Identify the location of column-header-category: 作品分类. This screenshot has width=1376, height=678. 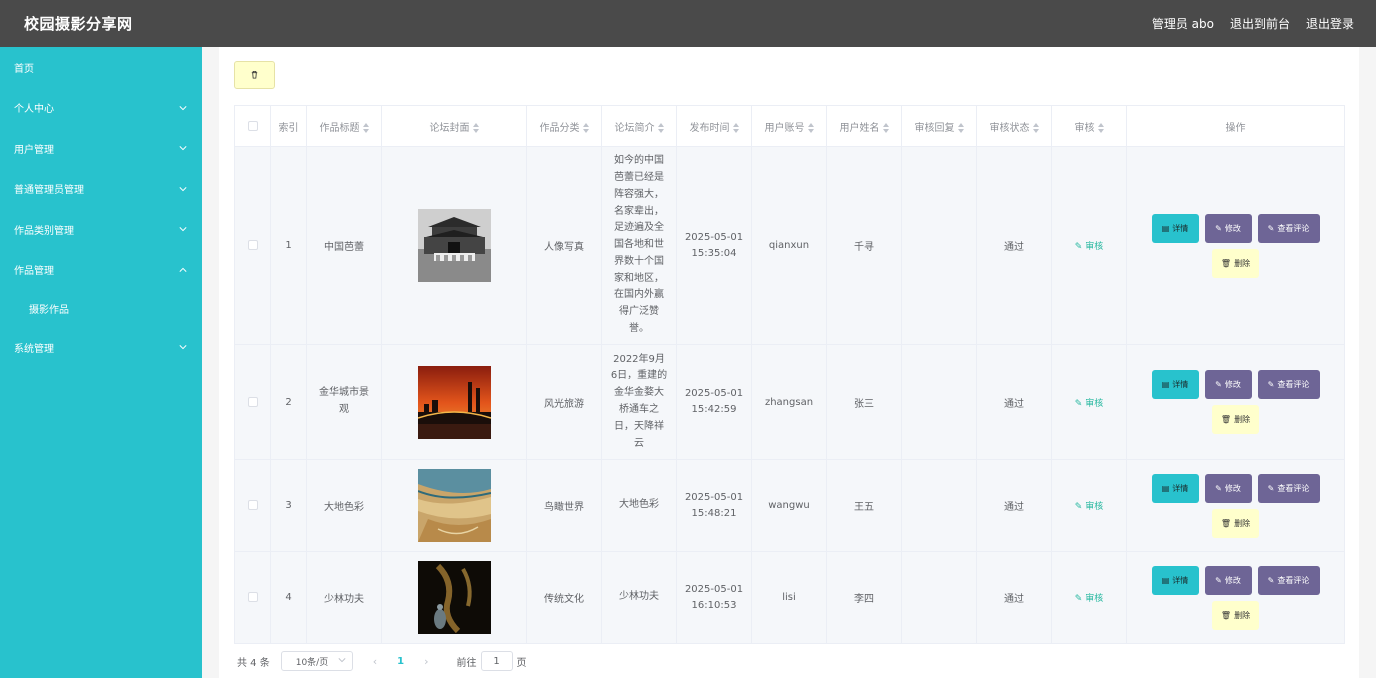
(564, 126).